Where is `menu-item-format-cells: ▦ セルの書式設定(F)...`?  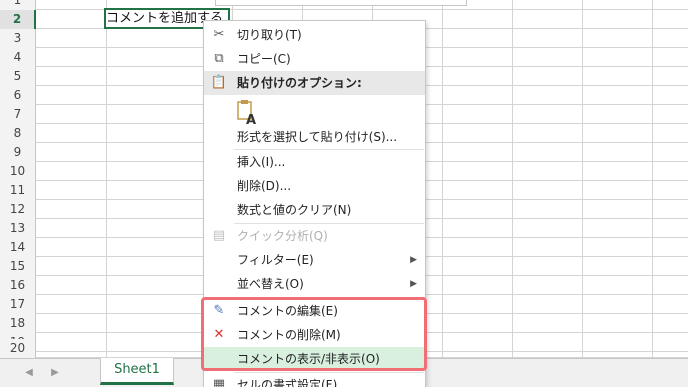
menu-item-format-cells: ▦ セルの書式設定(F)... is located at coordinates (314, 380).